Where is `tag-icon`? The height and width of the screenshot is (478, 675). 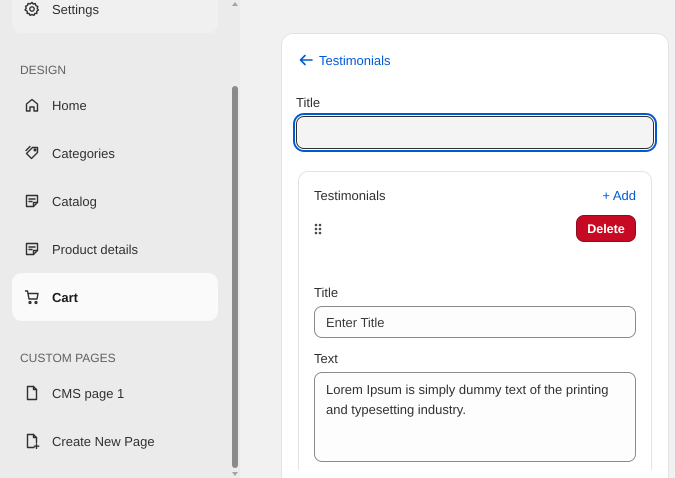 tag-icon is located at coordinates (32, 153).